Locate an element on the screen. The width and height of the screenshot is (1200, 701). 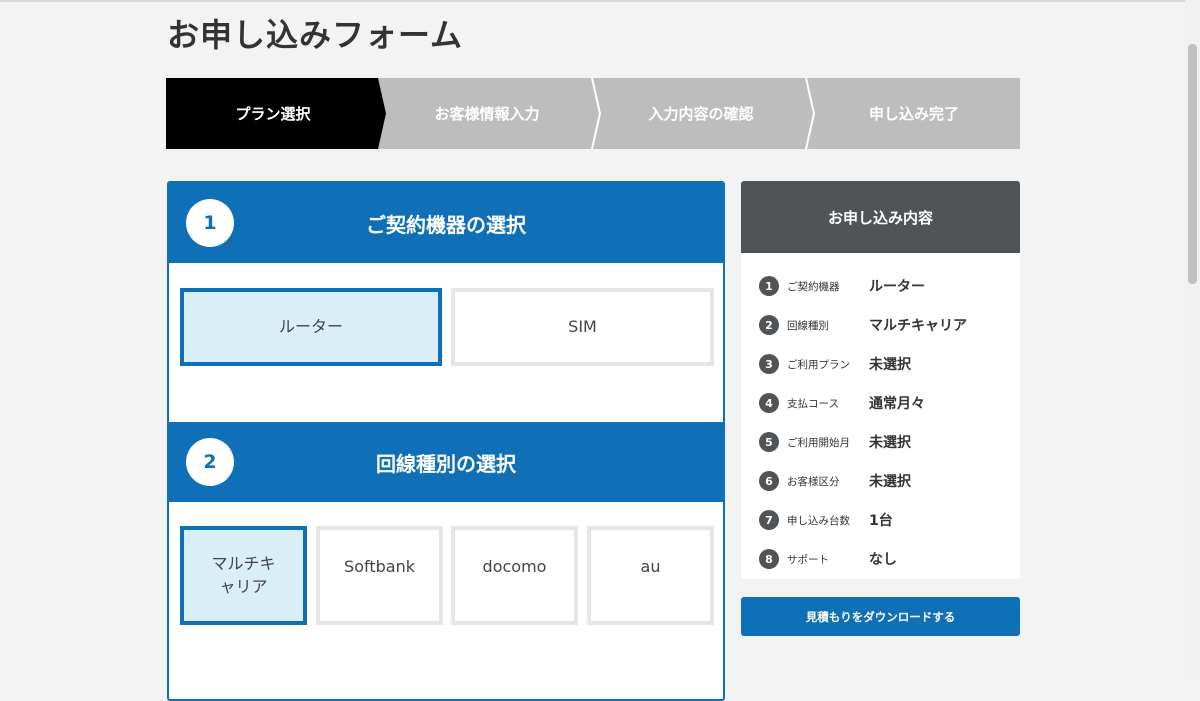
summary-row-start-month: 5 ご利用開始月 未選択 is located at coordinates (835, 442).